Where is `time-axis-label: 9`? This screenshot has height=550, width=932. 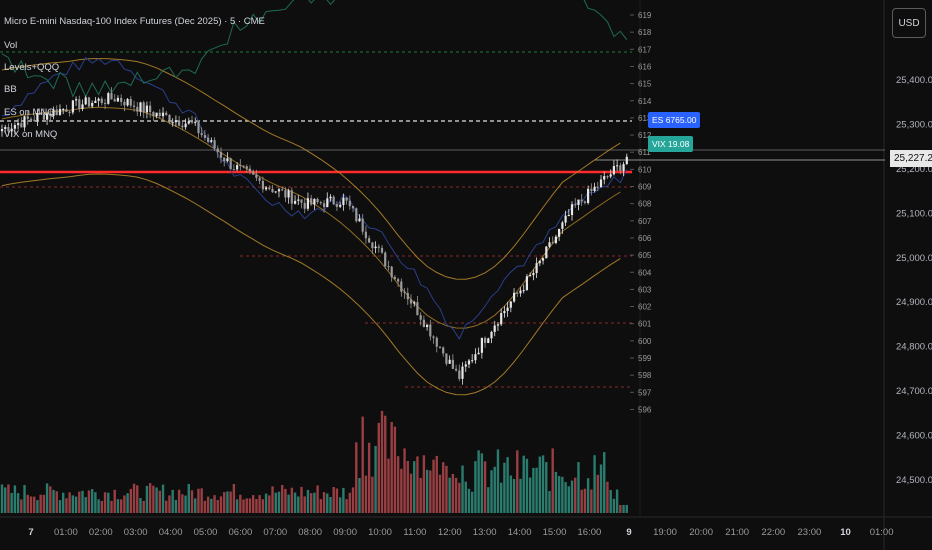
time-axis-label: 9 is located at coordinates (628, 532).